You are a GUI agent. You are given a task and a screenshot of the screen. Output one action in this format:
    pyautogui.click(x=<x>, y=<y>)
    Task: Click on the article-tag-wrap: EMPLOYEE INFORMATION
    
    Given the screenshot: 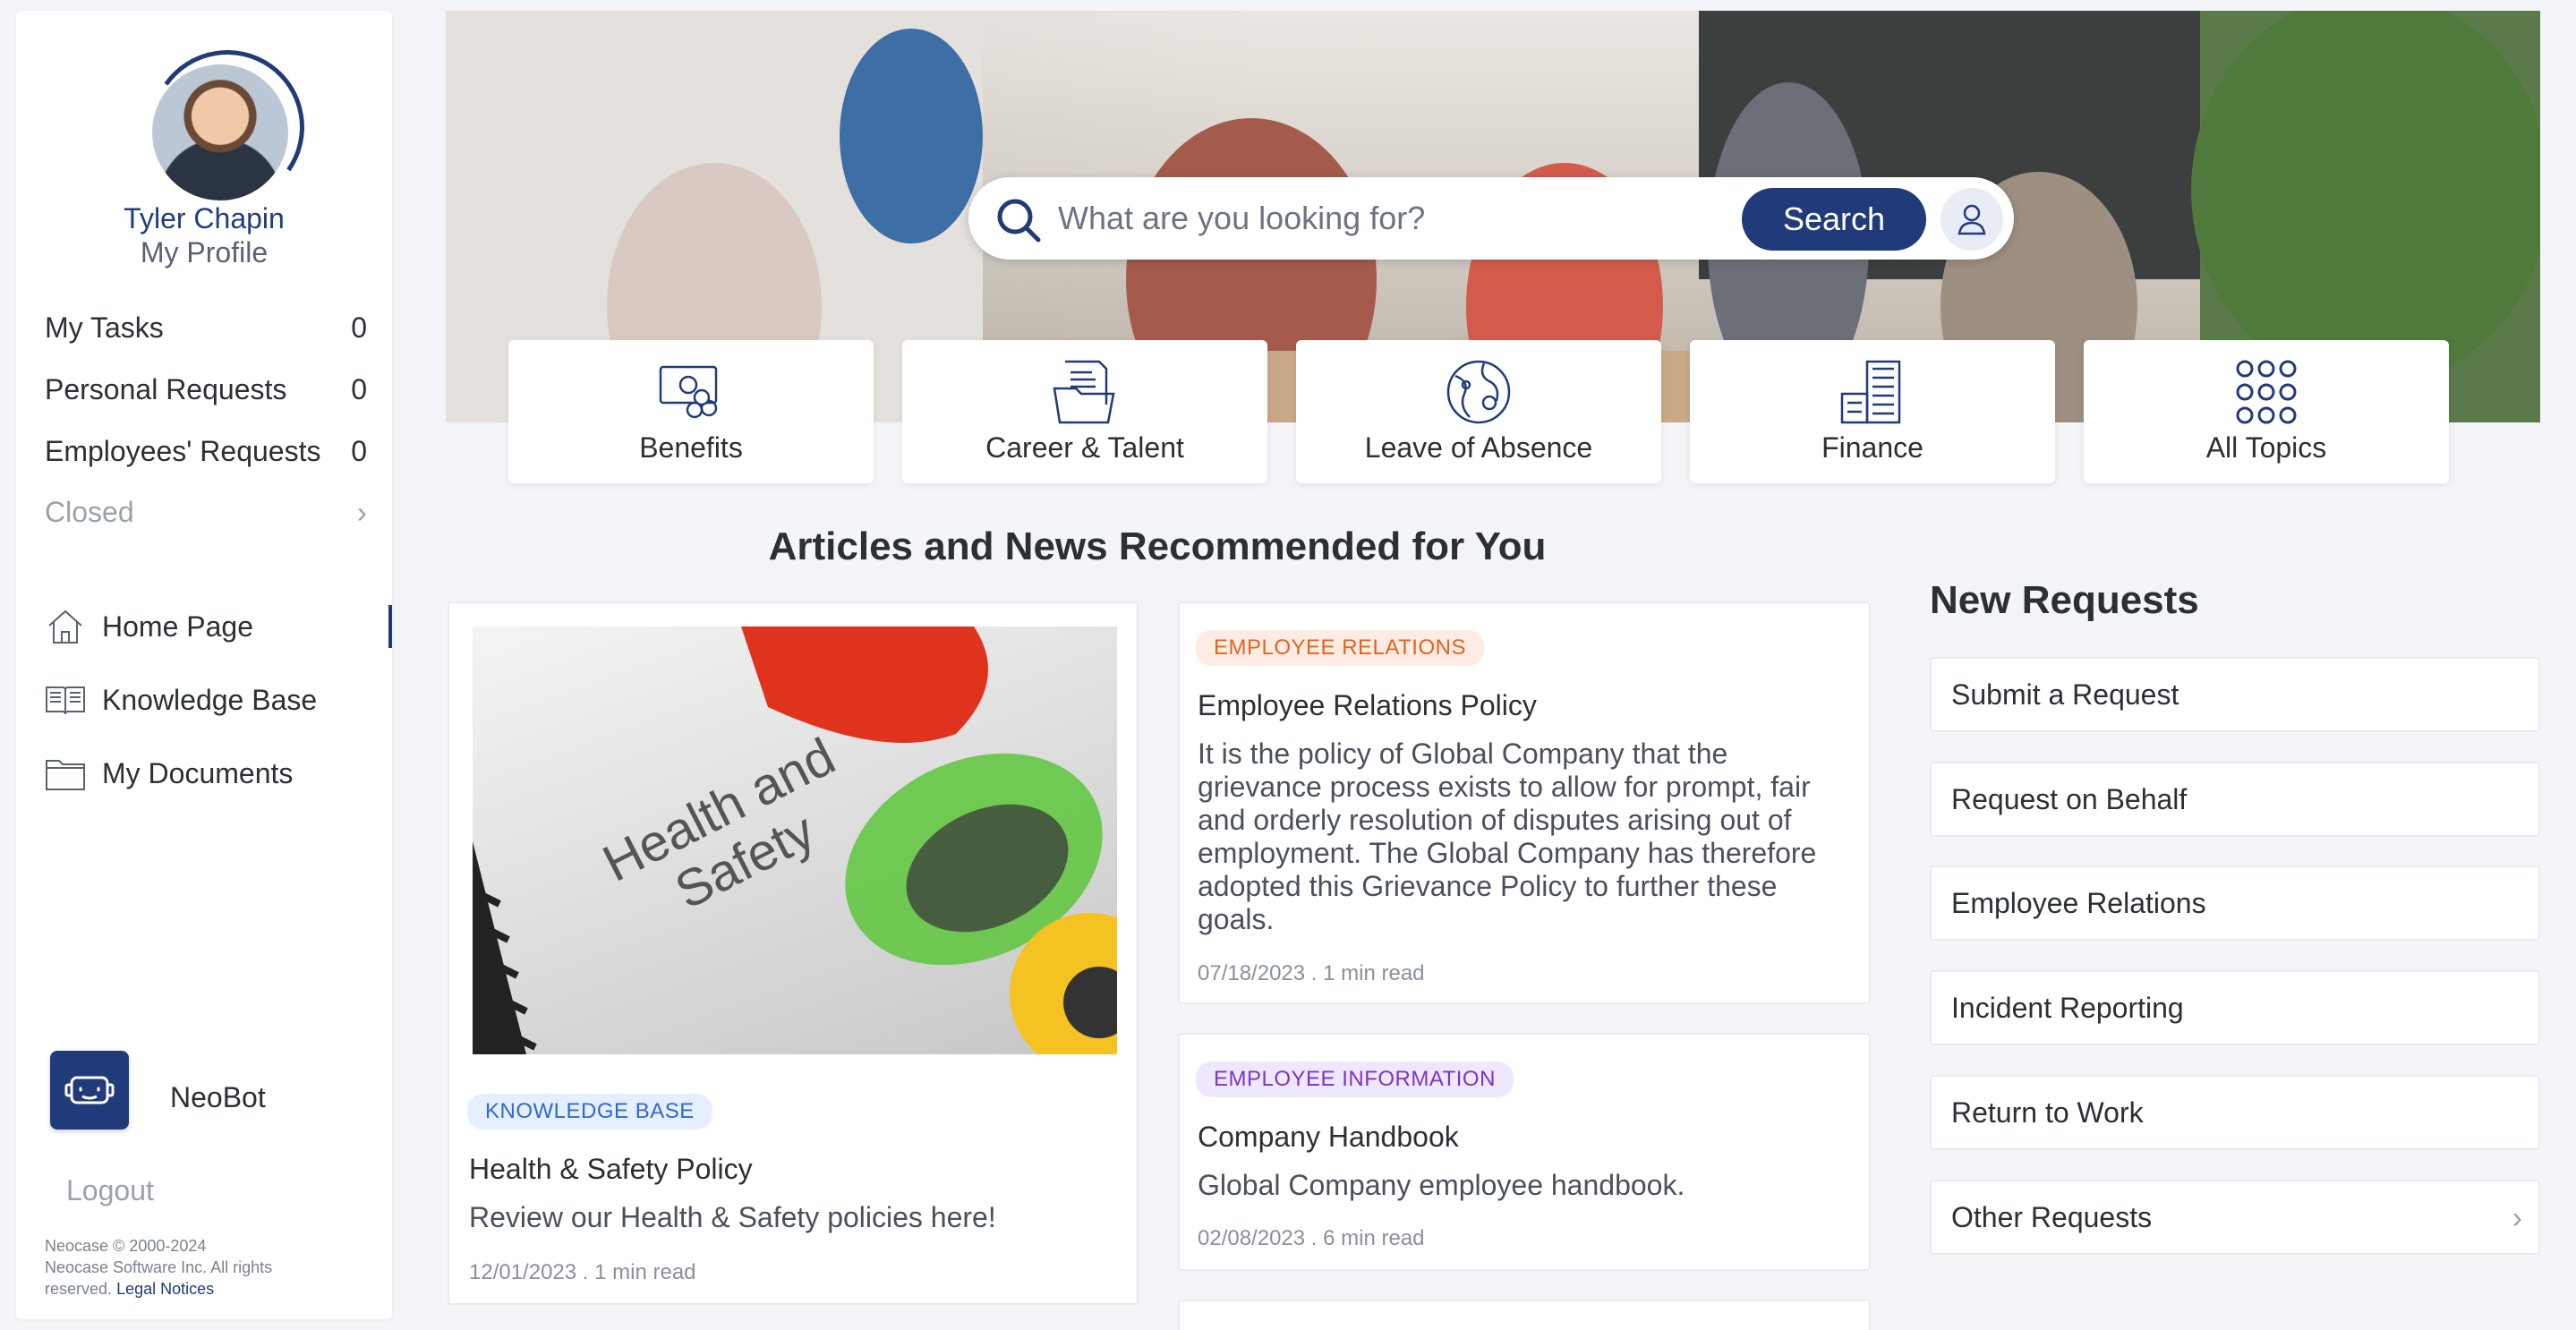 What is the action you would take?
    pyautogui.click(x=1355, y=1079)
    